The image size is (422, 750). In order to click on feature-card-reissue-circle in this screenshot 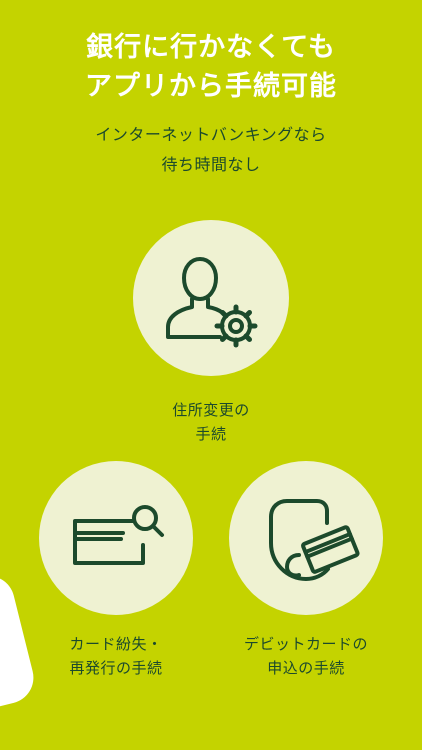, I will do `click(116, 538)`.